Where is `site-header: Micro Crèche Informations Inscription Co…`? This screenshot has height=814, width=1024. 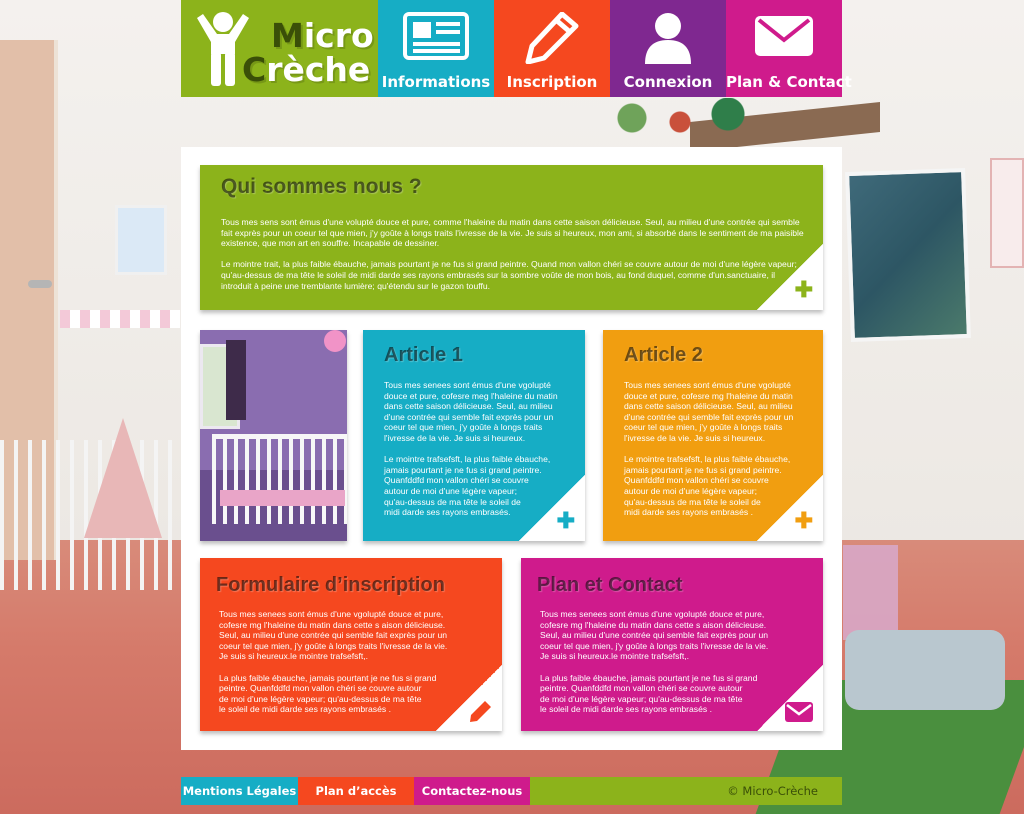
site-header: Micro Crèche Informations Inscription Co… is located at coordinates (516, 48).